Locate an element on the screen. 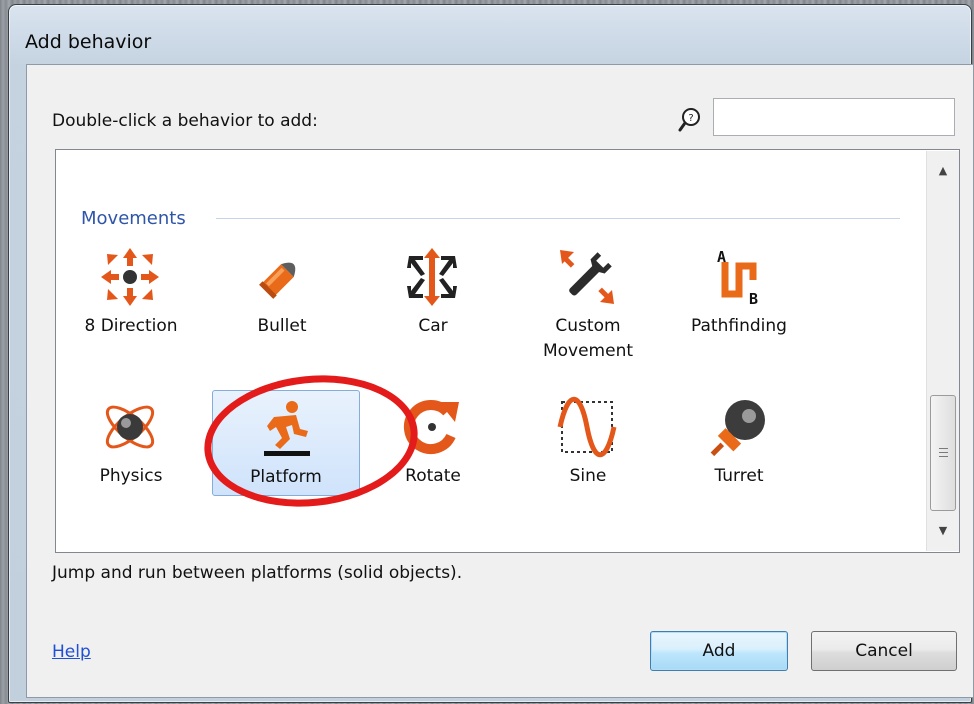  dialog-title: Add behavior is located at coordinates (88, 42).